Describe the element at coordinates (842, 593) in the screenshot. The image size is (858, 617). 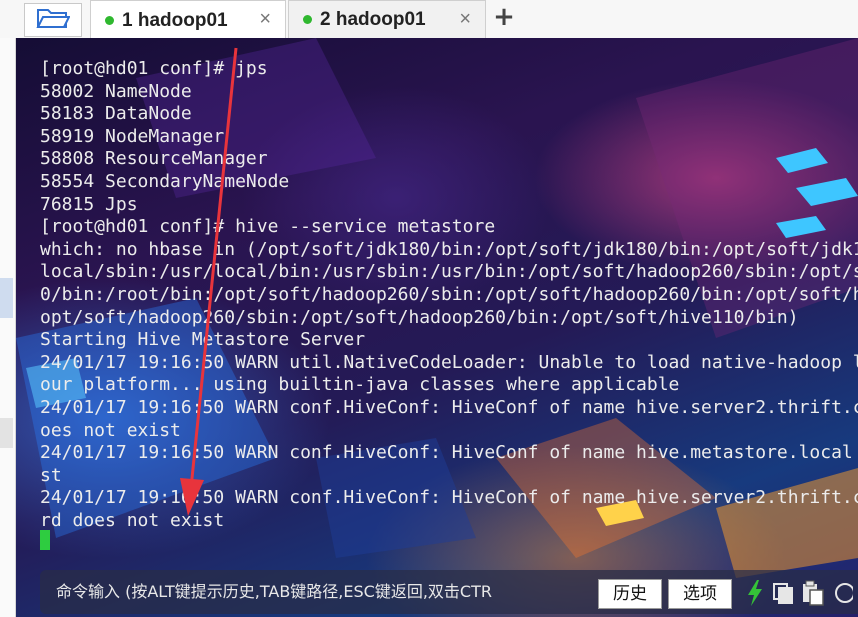
I see `more-icon` at that location.